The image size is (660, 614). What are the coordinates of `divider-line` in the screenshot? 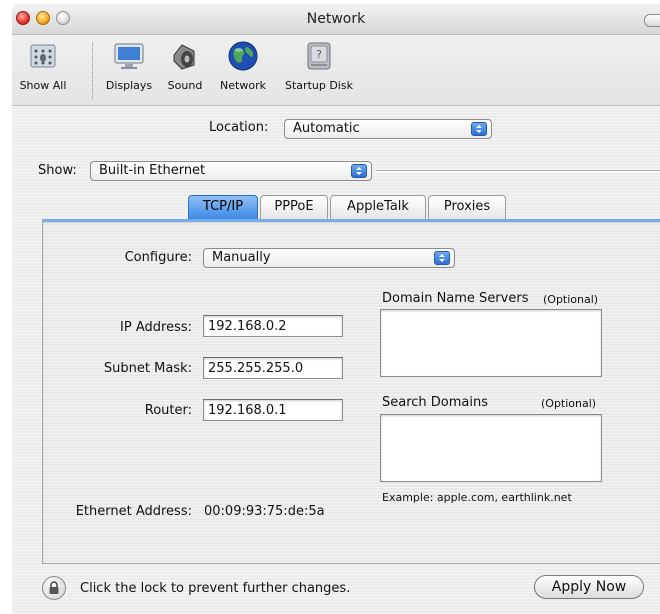 It's located at (518, 171).